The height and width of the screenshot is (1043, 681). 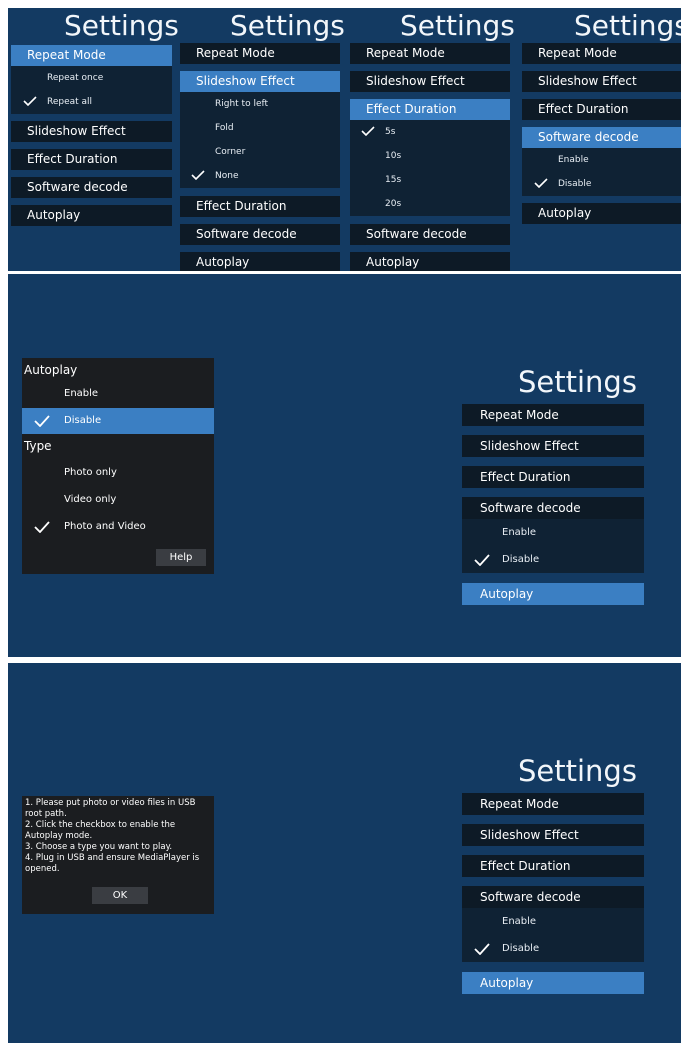 I want to click on effect-duration-submenu: 5s 10s 15s 20s, so click(x=430, y=168).